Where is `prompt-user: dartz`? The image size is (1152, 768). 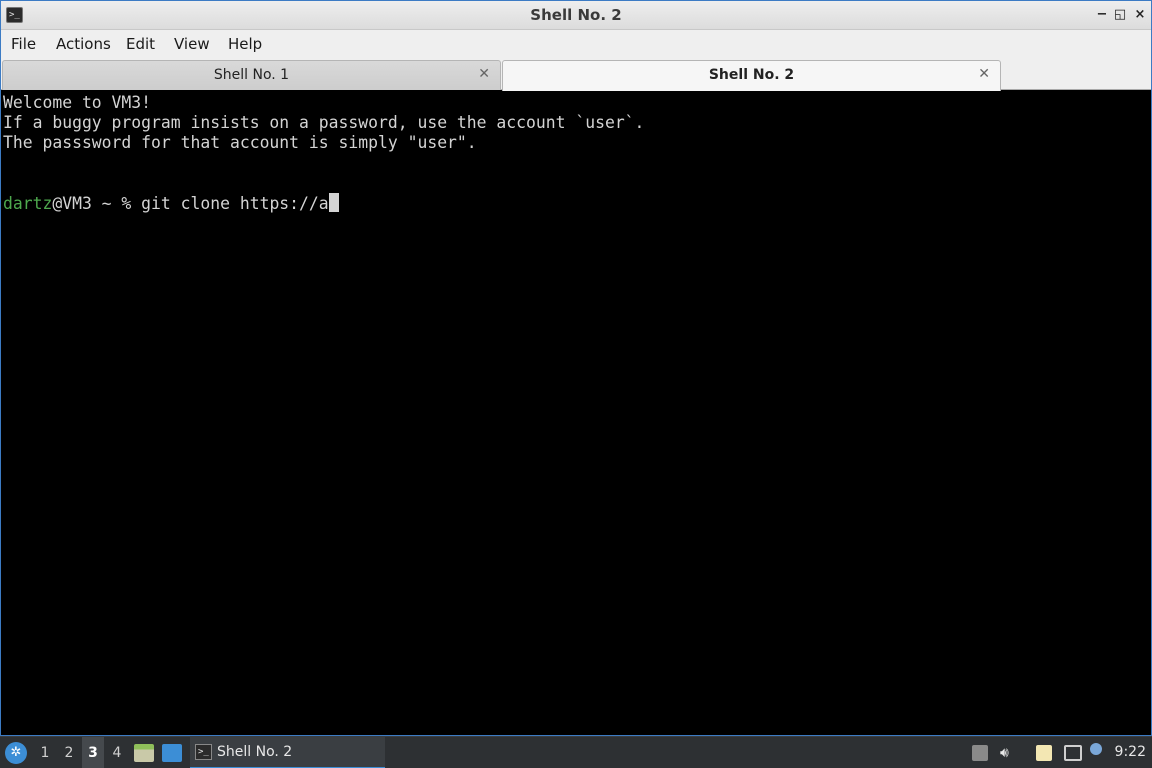
prompt-user: dartz is located at coordinates (28, 203).